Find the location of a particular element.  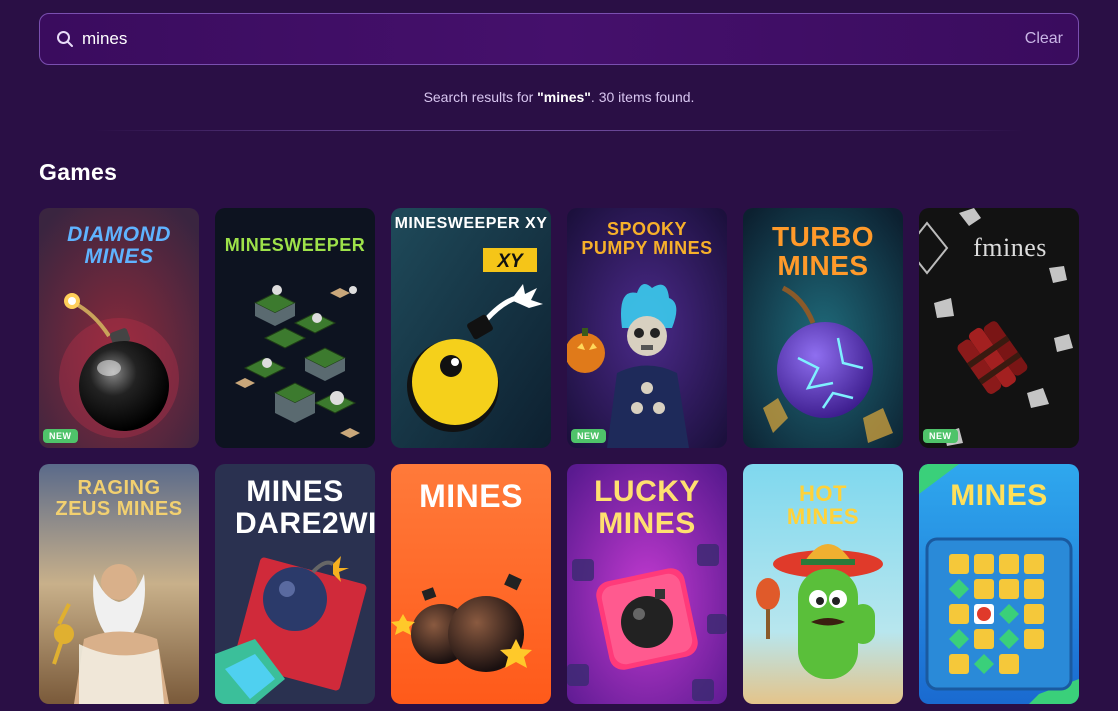

game-tile-lucky-mines: LUCKY MINES is located at coordinates (647, 584).